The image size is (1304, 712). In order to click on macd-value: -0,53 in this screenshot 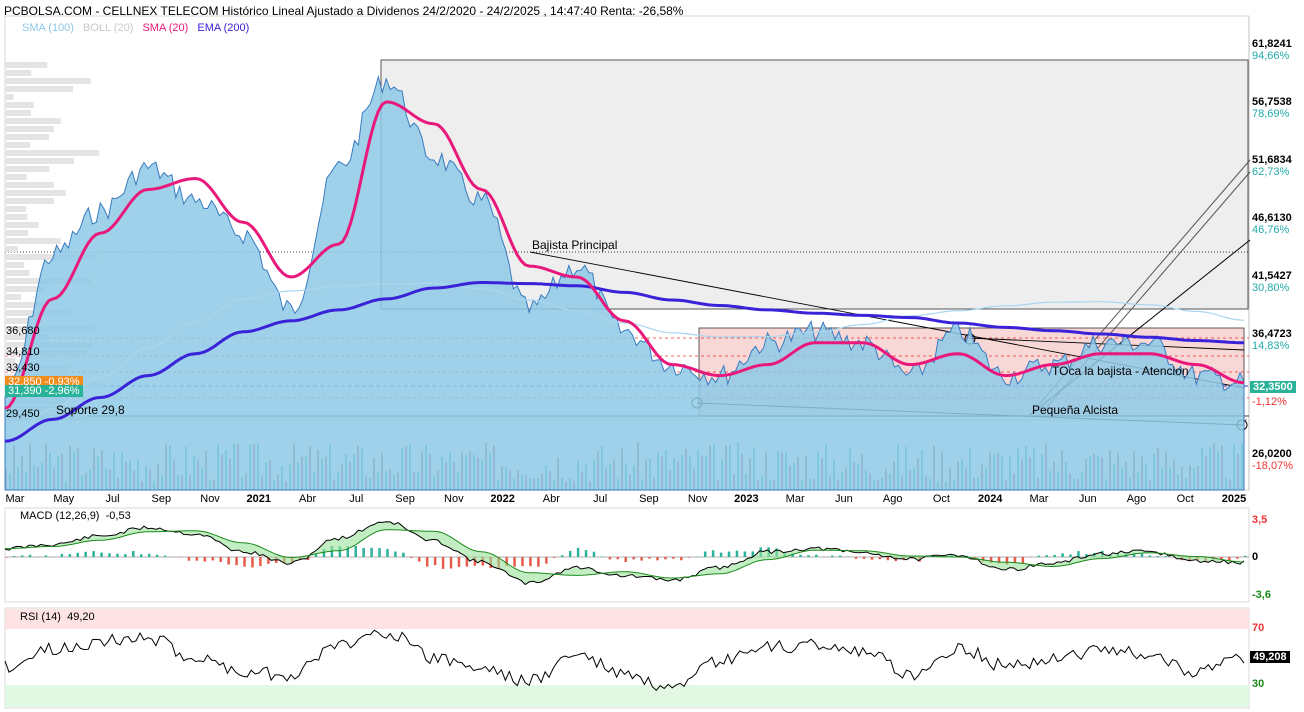, I will do `click(118, 516)`.